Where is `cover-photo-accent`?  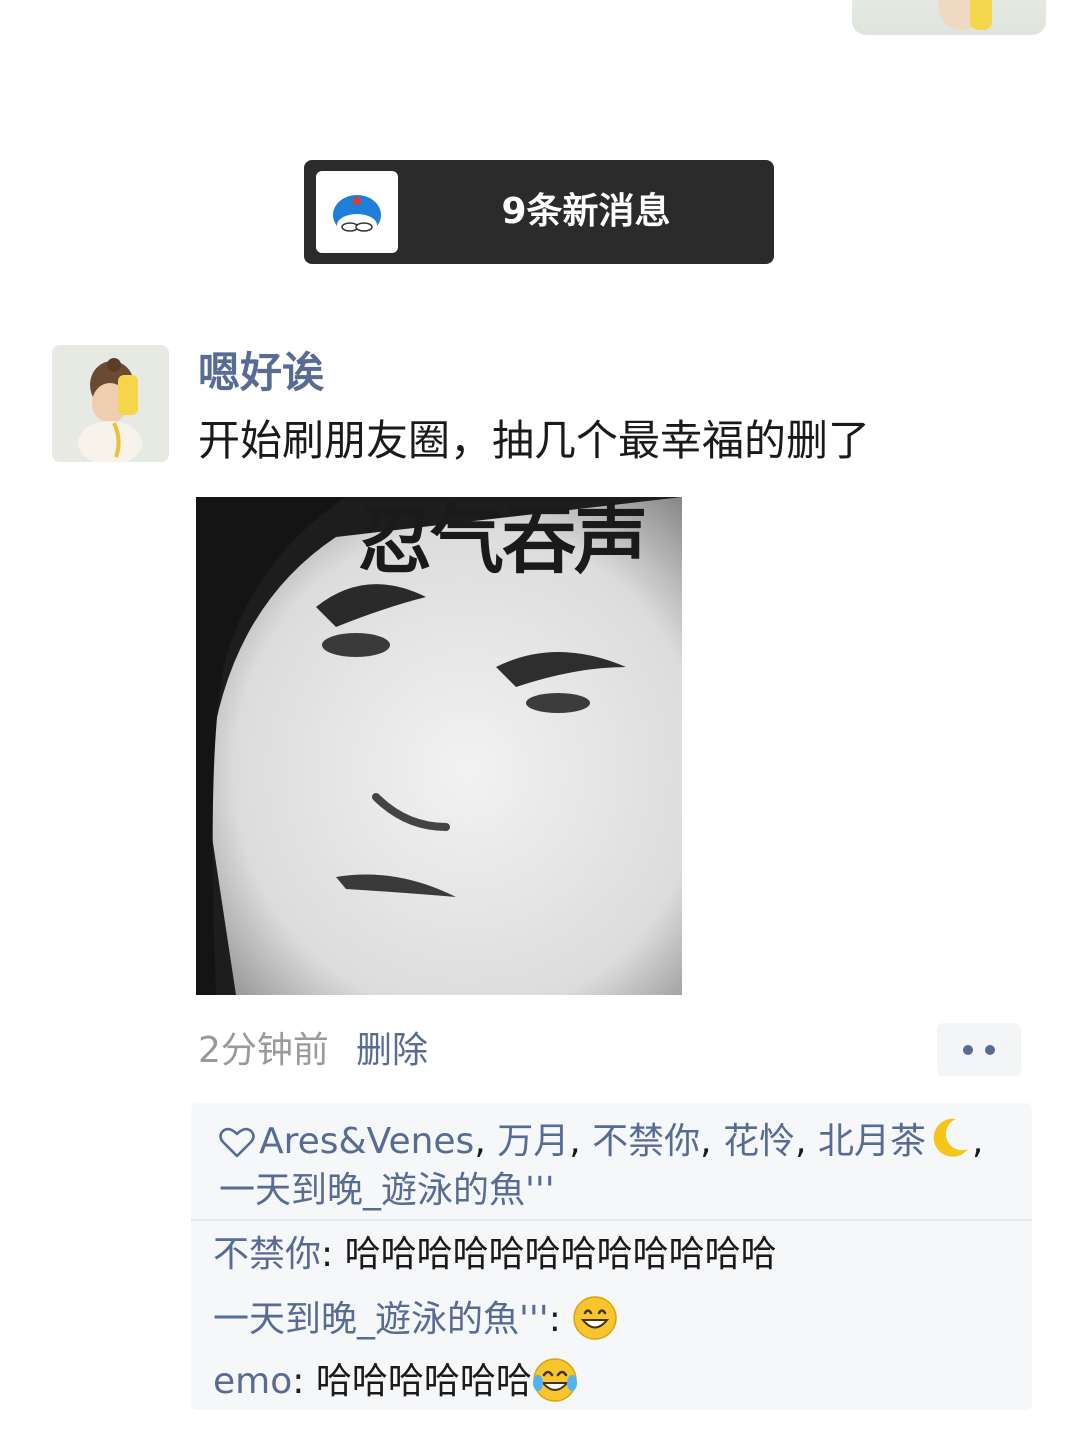 cover-photo-accent is located at coordinates (981, 15).